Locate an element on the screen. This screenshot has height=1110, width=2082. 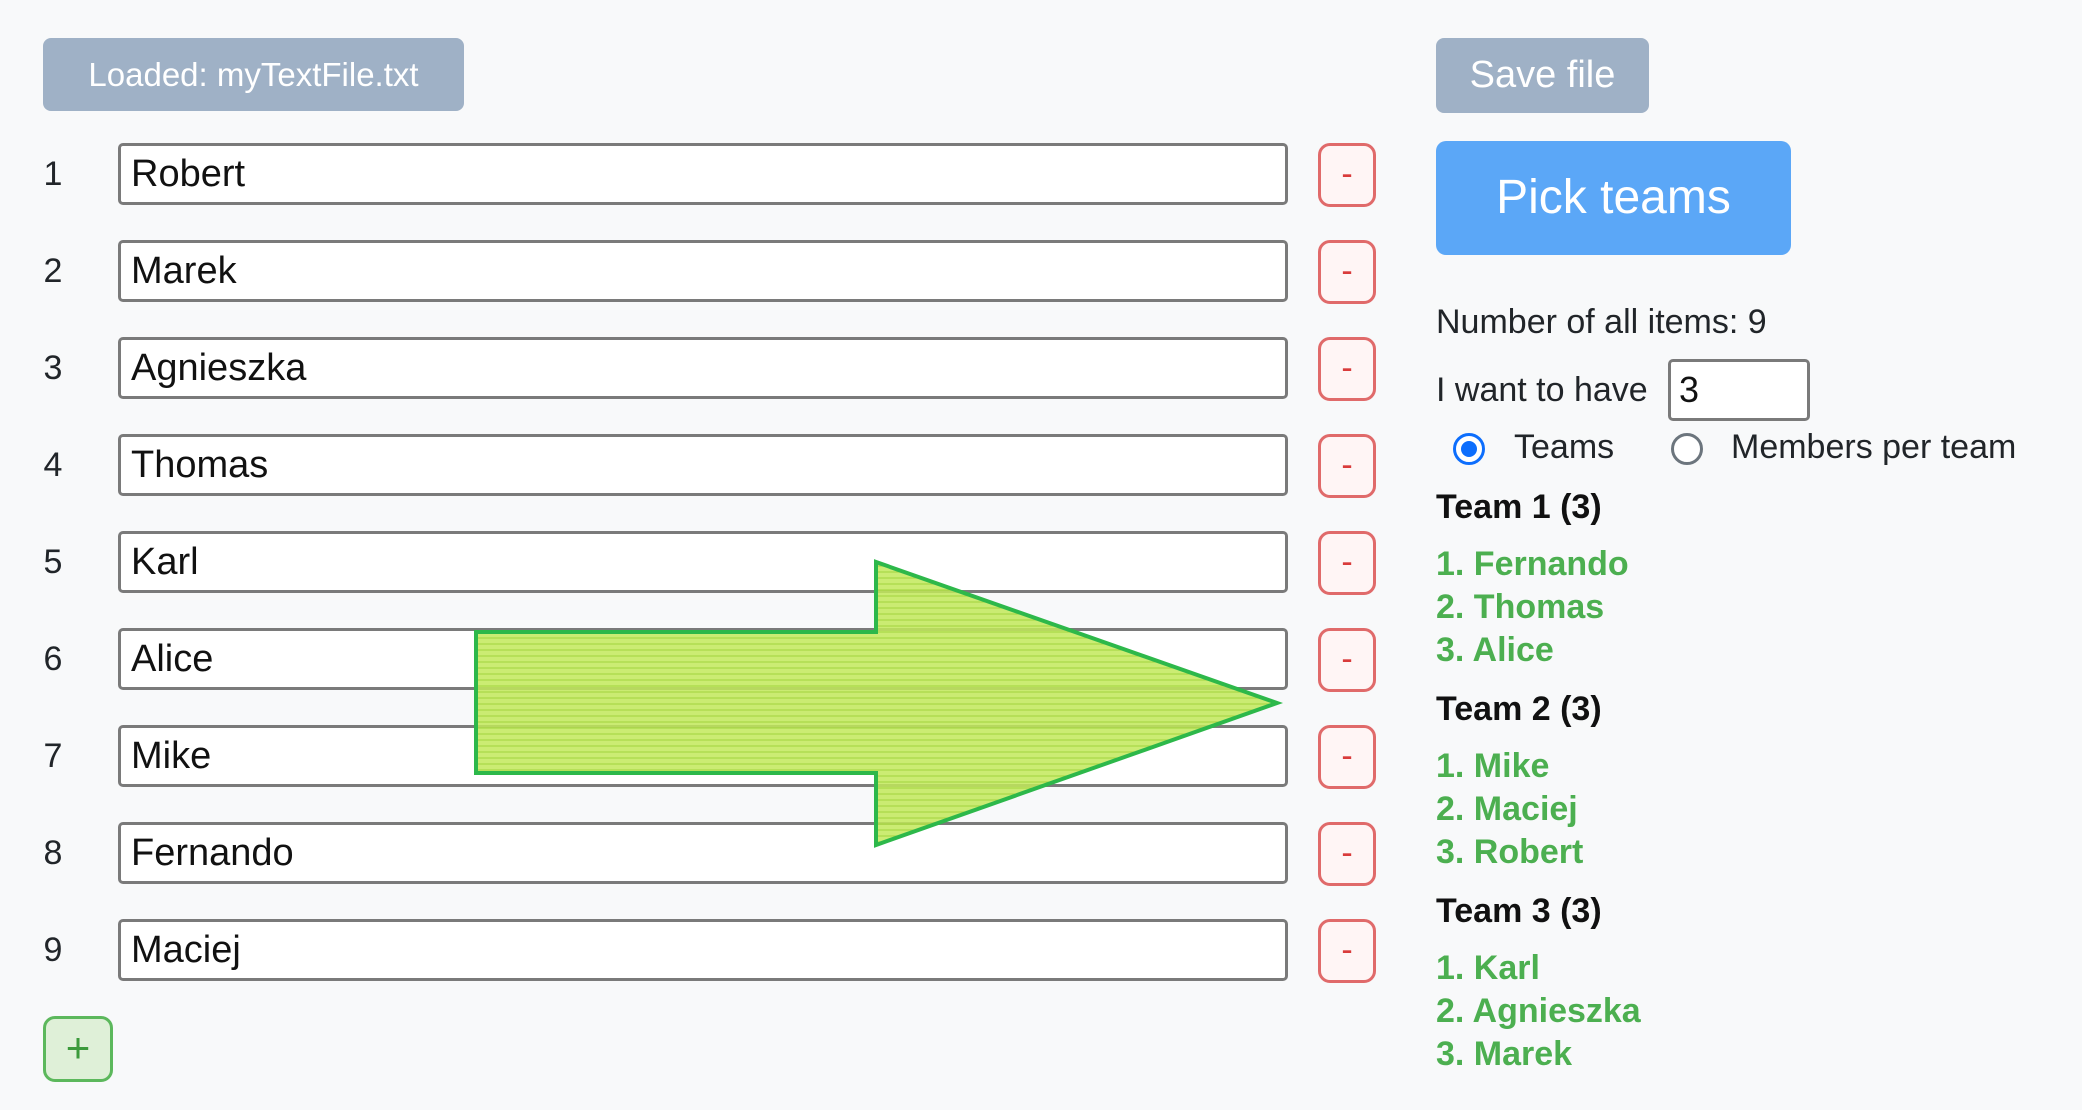
row-number: 4 is located at coordinates (53, 465).